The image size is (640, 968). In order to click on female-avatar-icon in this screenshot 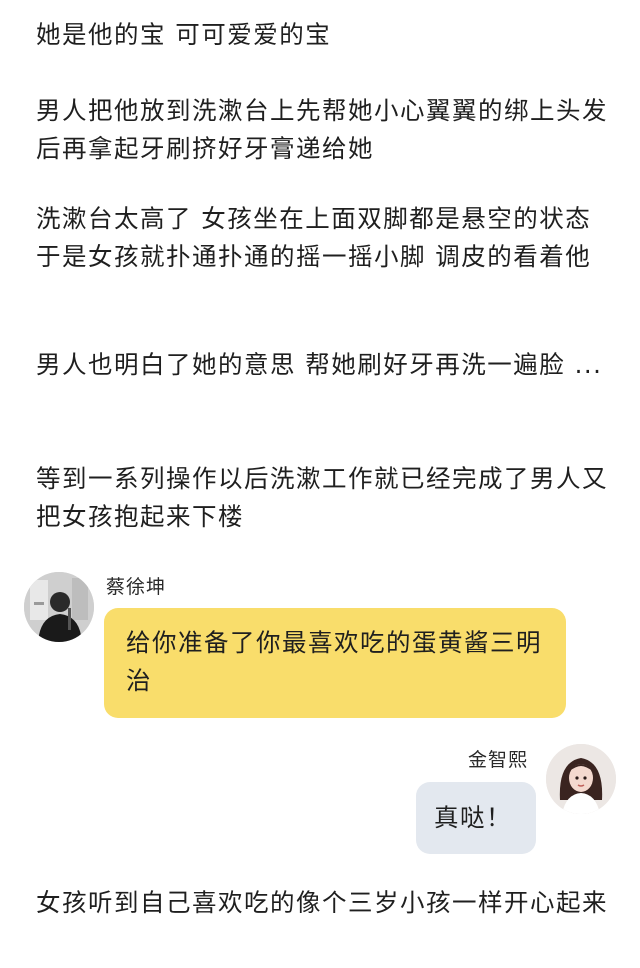, I will do `click(581, 779)`.